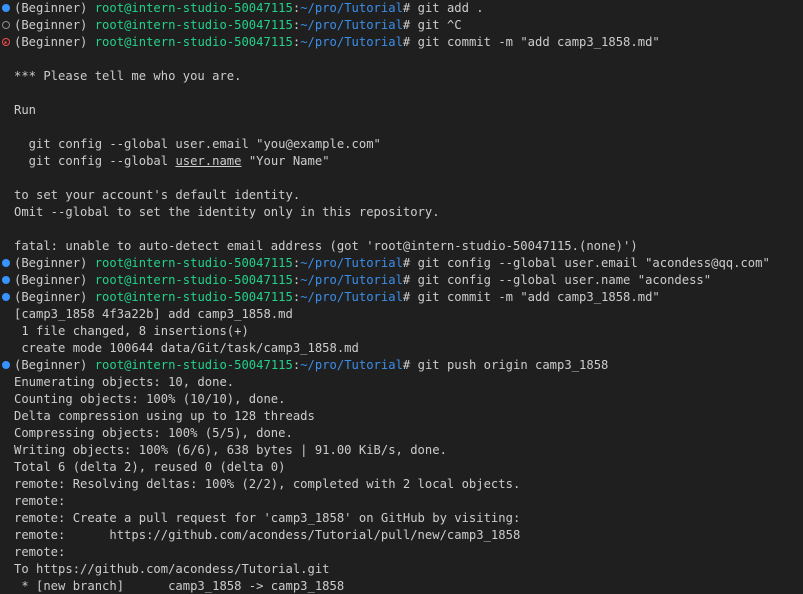 Image resolution: width=803 pixels, height=594 pixels. I want to click on command-error-icon, so click(6, 42).